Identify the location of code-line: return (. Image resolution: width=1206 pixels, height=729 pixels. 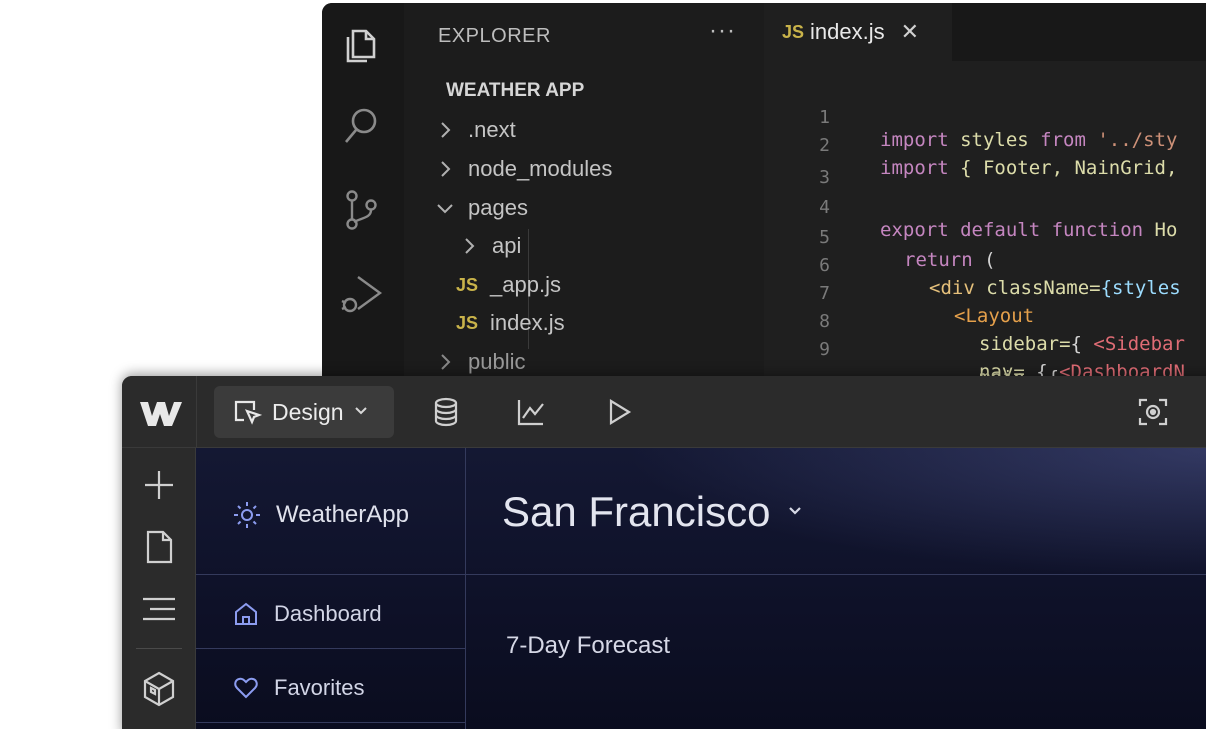
(950, 260).